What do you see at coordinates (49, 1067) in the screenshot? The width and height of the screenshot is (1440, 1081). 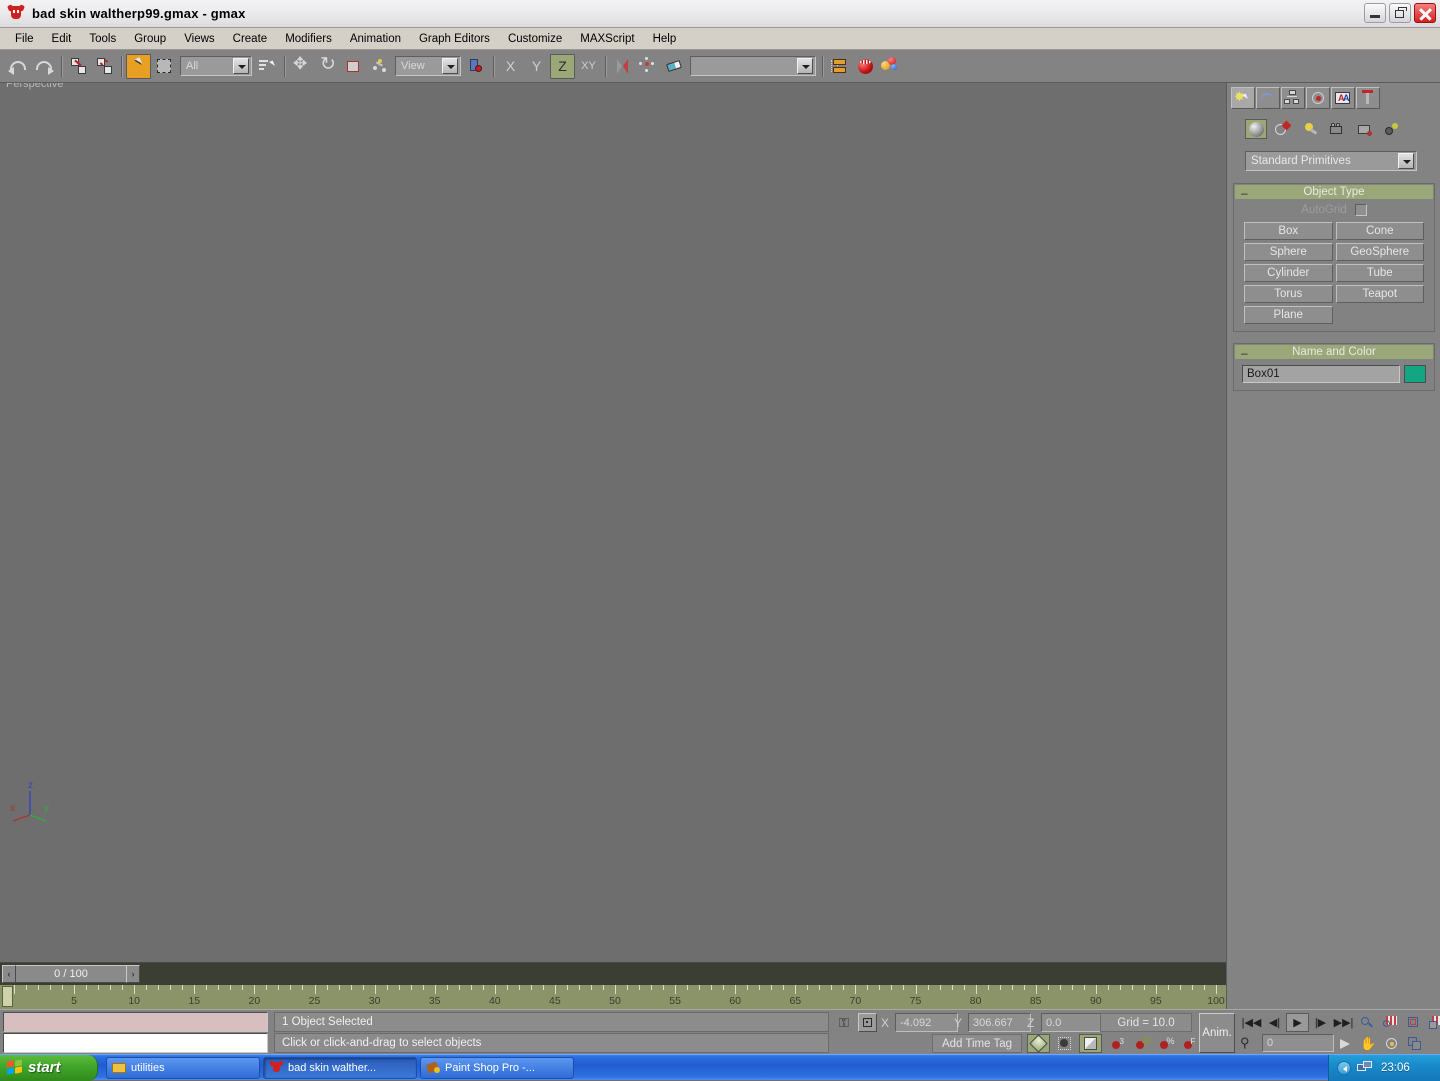 I see `start-button: start` at bounding box center [49, 1067].